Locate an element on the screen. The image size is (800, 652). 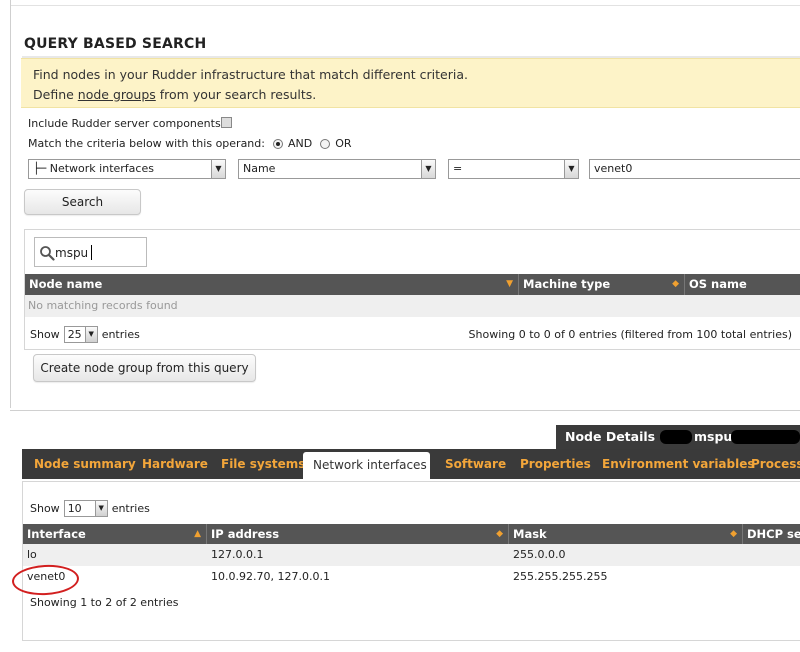
results-filter-input: mspu is located at coordinates (90, 252).